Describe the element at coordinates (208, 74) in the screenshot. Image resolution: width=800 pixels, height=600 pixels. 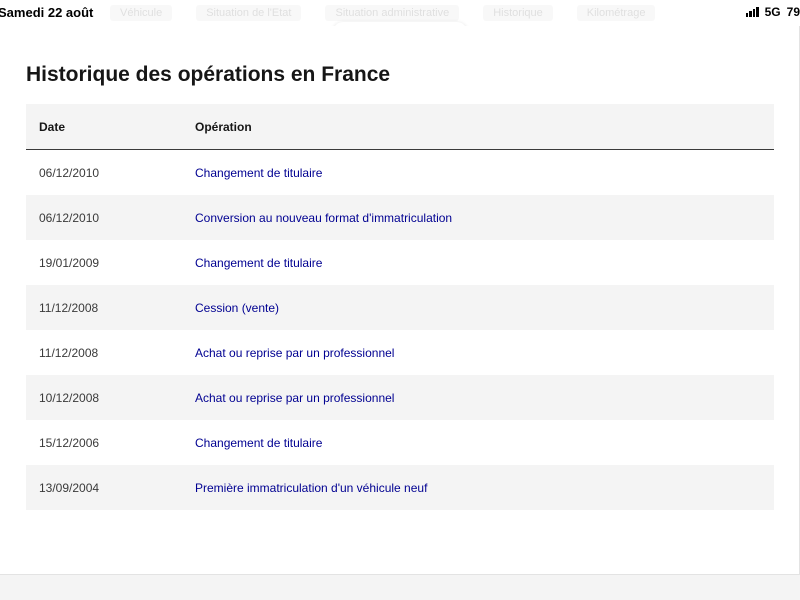
I see `page-title: Historique des opérations en France` at that location.